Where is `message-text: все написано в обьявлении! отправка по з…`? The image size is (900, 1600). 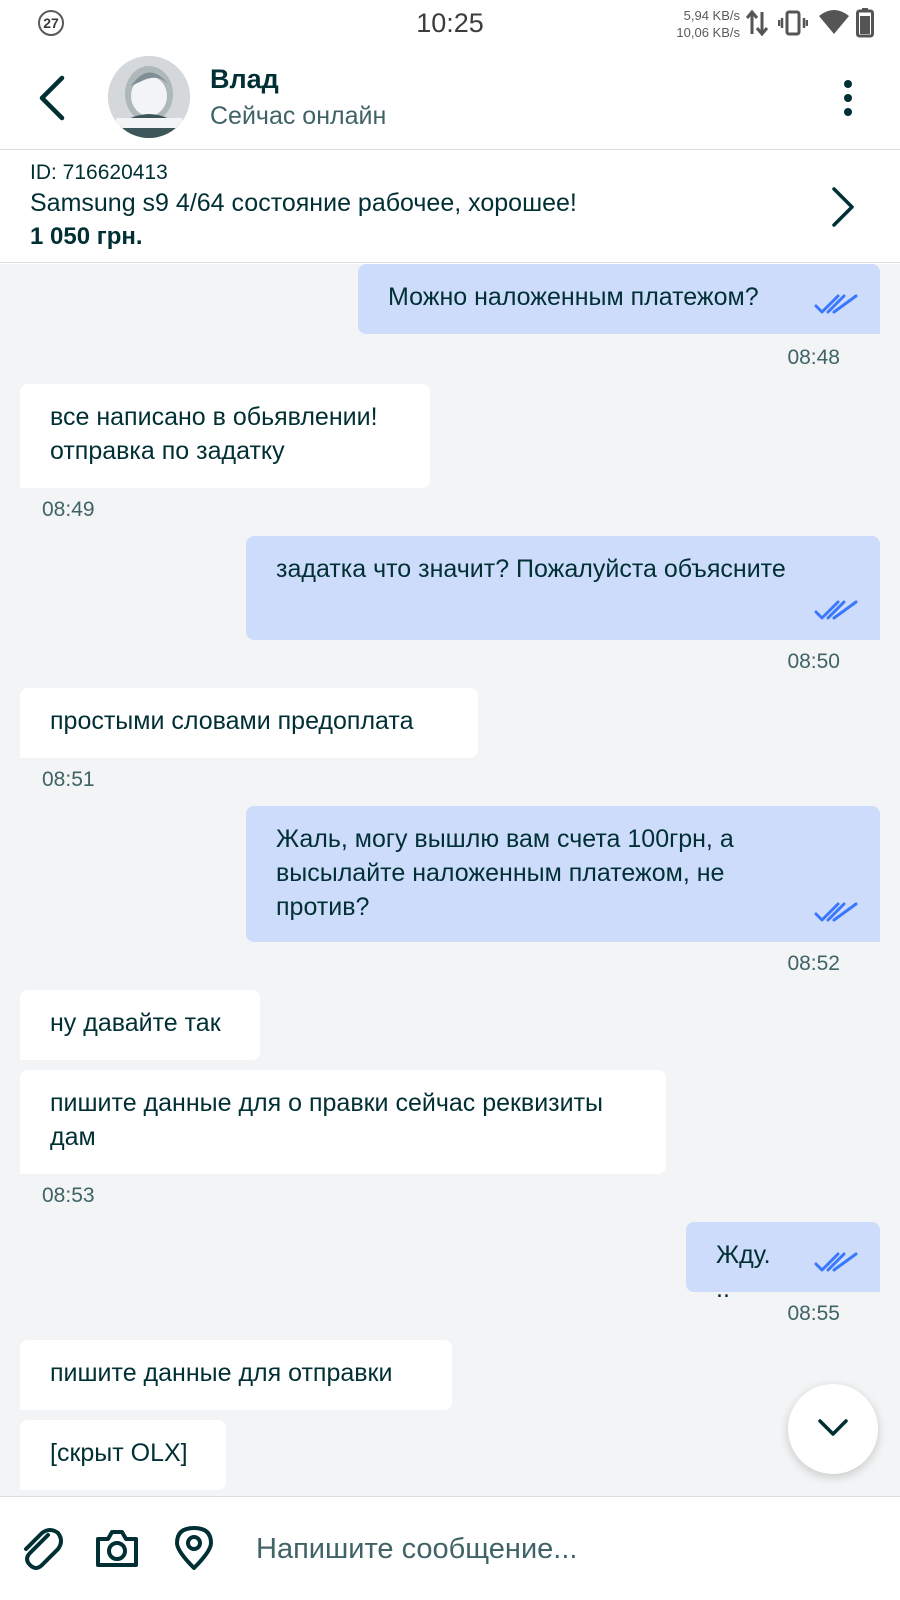 message-text: все написано в обьявлении! отправка по з… is located at coordinates (214, 434).